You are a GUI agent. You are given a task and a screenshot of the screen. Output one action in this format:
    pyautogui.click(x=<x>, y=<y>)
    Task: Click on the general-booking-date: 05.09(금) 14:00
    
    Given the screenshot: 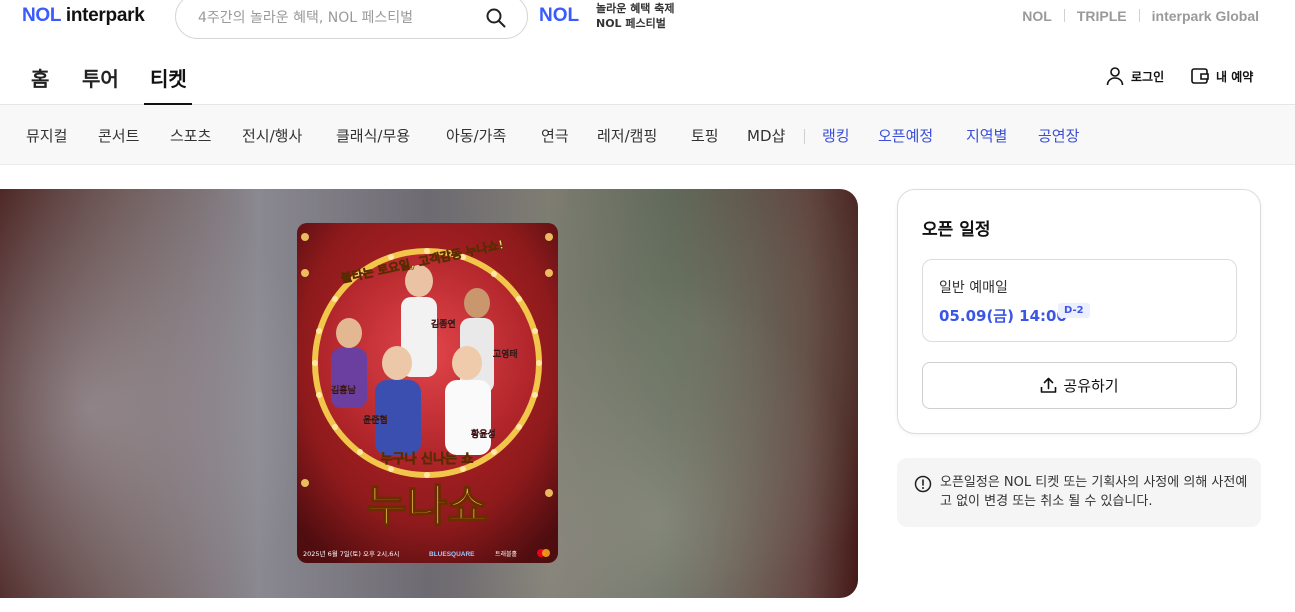 What is the action you would take?
    pyautogui.click(x=1003, y=316)
    